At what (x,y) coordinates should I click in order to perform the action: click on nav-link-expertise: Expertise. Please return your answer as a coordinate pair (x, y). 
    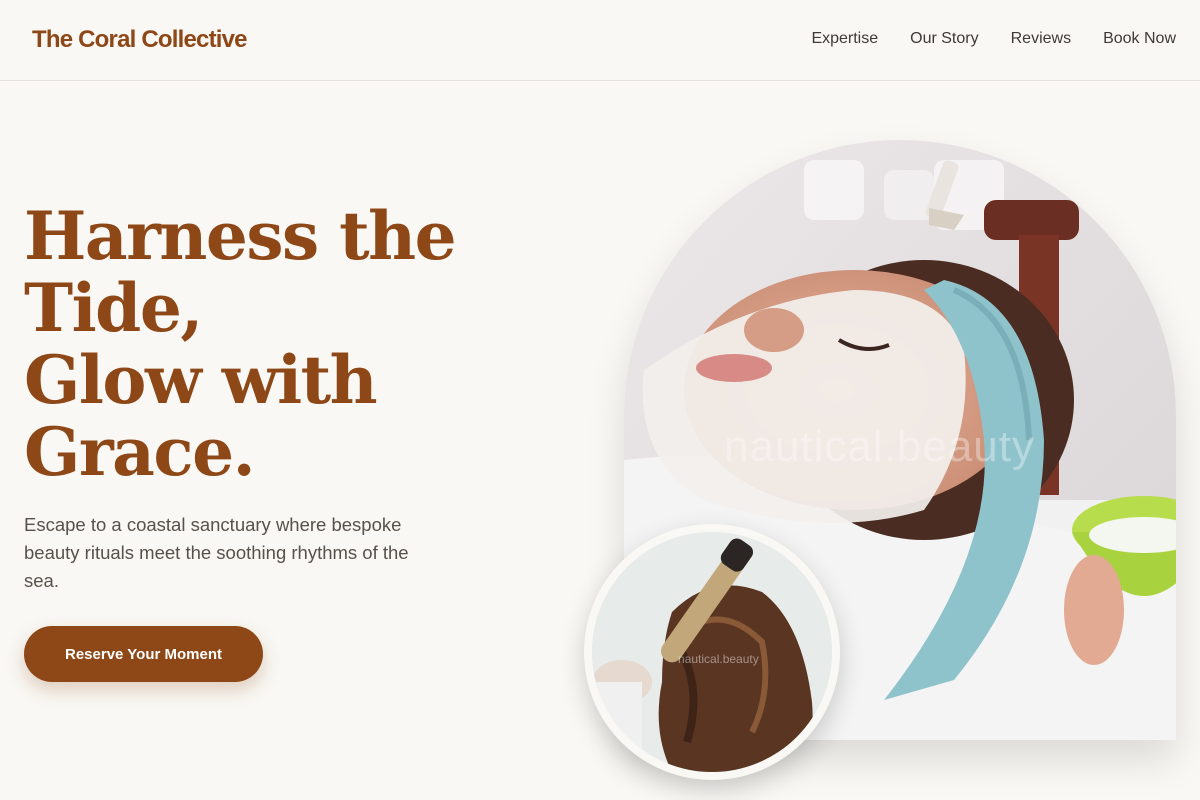
    Looking at the image, I should click on (844, 39).